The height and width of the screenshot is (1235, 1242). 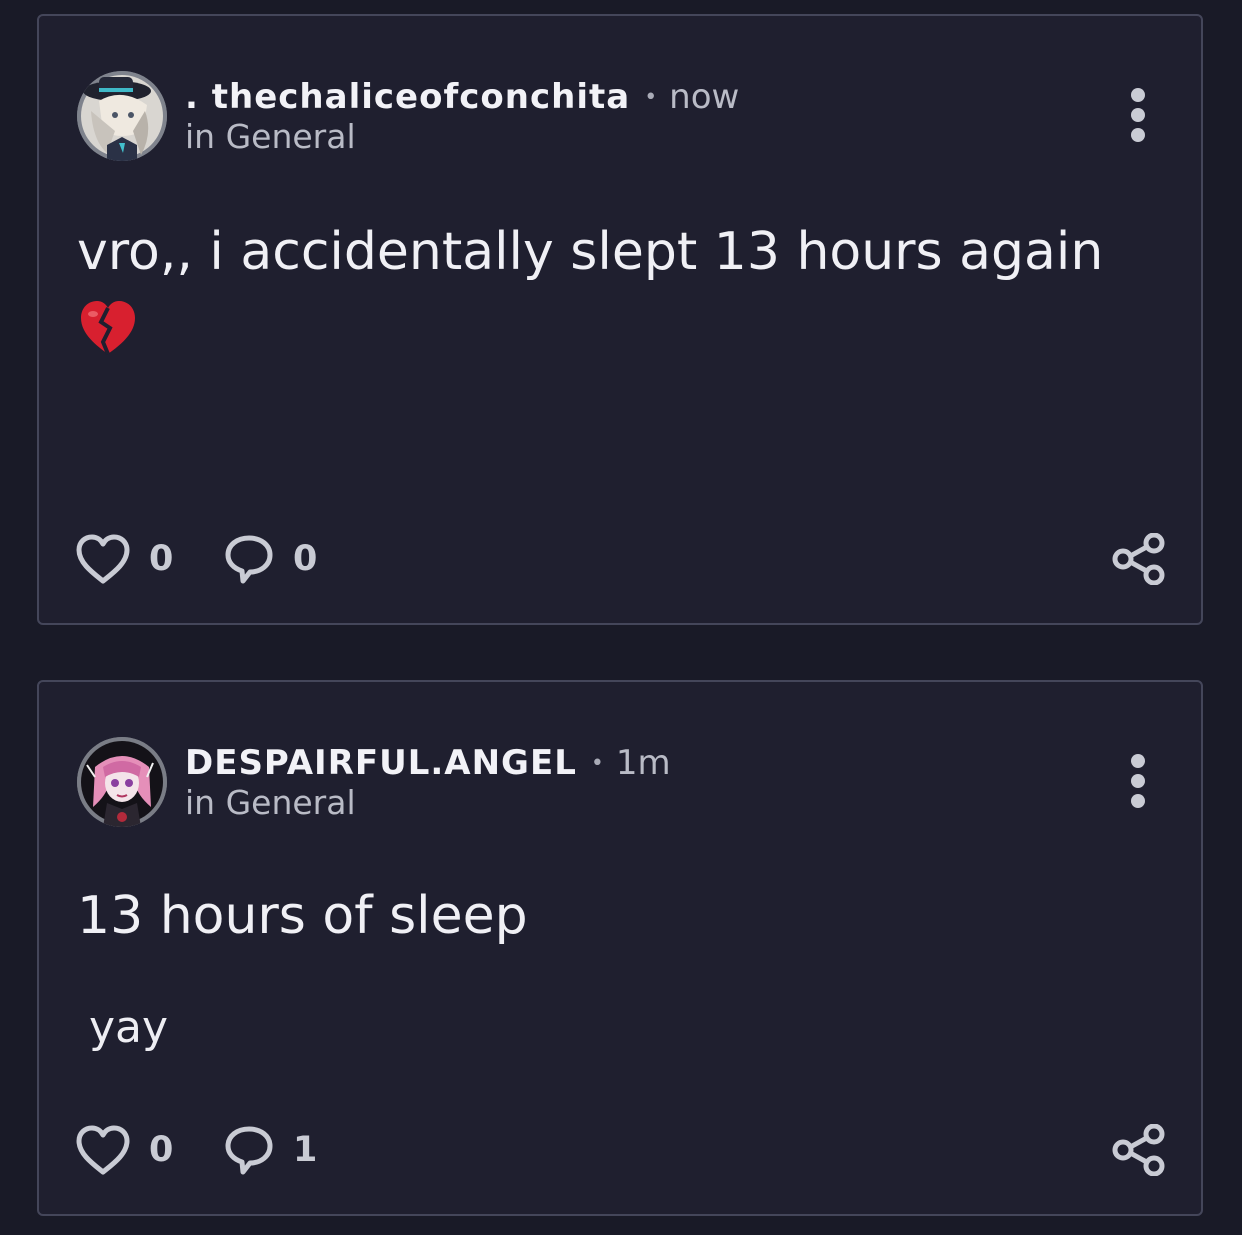 What do you see at coordinates (305, 559) in the screenshot?
I see `comment-count: 0` at bounding box center [305, 559].